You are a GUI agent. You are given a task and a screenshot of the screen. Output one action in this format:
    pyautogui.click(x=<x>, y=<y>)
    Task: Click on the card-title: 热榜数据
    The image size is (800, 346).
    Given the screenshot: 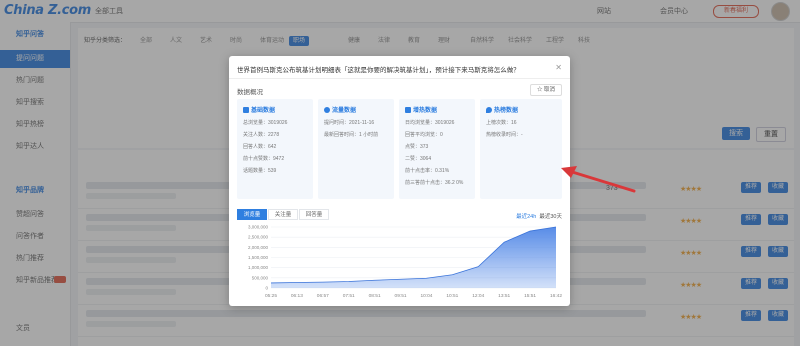 What is the action you would take?
    pyautogui.click(x=502, y=109)
    